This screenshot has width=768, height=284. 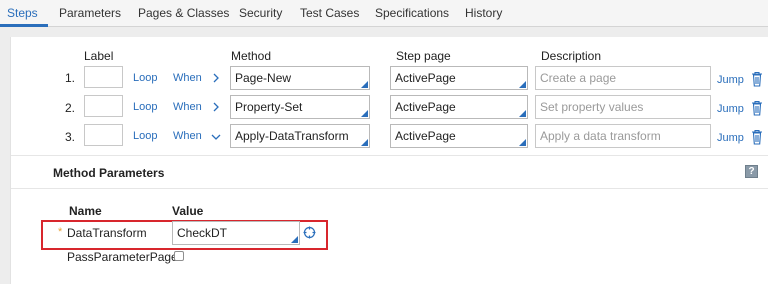 What do you see at coordinates (202, 233) in the screenshot?
I see `data-transform-value: CheckDT` at bounding box center [202, 233].